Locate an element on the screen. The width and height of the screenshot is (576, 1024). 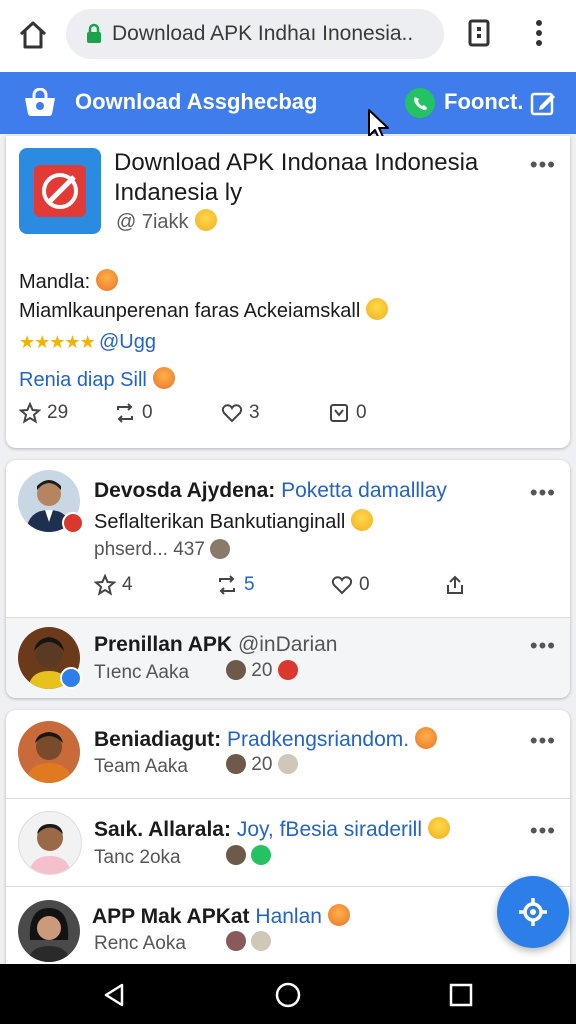
list-item-subtitle: Team Aaka is located at coordinates (141, 766).